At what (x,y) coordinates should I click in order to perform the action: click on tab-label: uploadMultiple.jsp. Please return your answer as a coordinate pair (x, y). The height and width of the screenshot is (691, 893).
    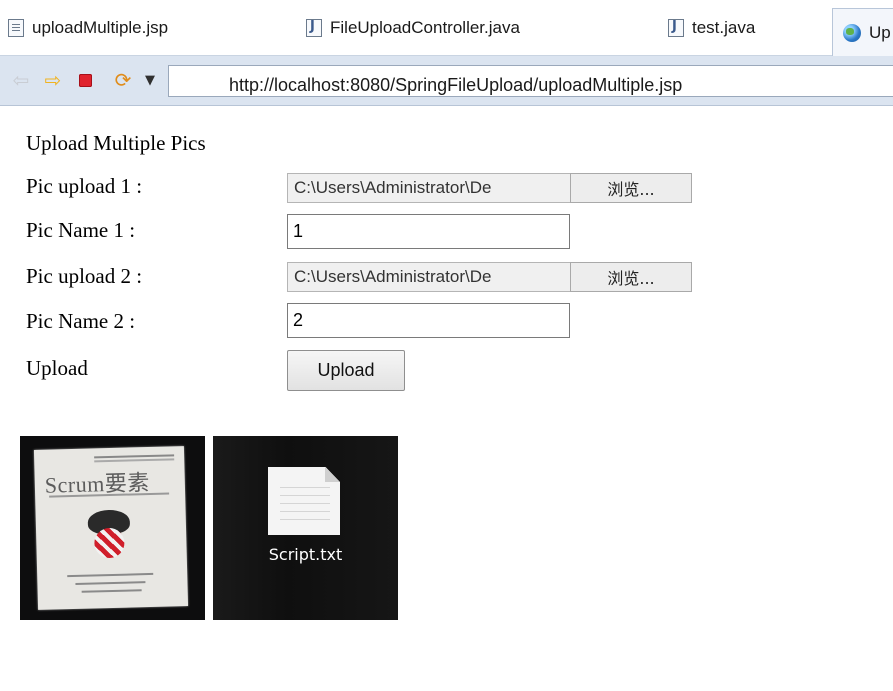
    Looking at the image, I should click on (100, 27).